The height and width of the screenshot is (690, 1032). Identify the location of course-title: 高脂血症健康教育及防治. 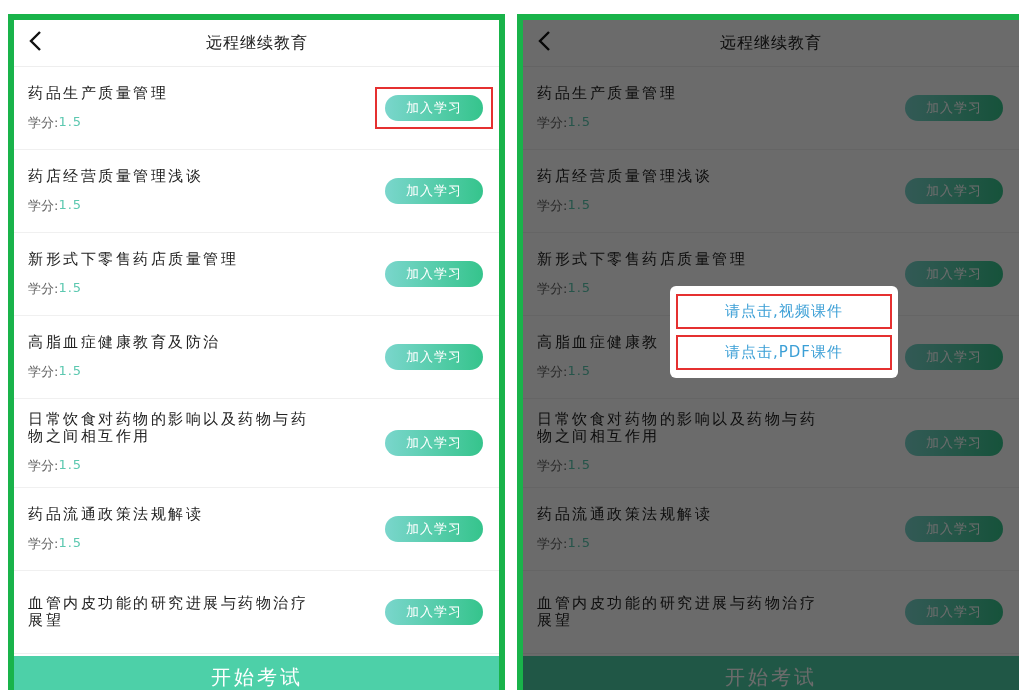
(124, 342).